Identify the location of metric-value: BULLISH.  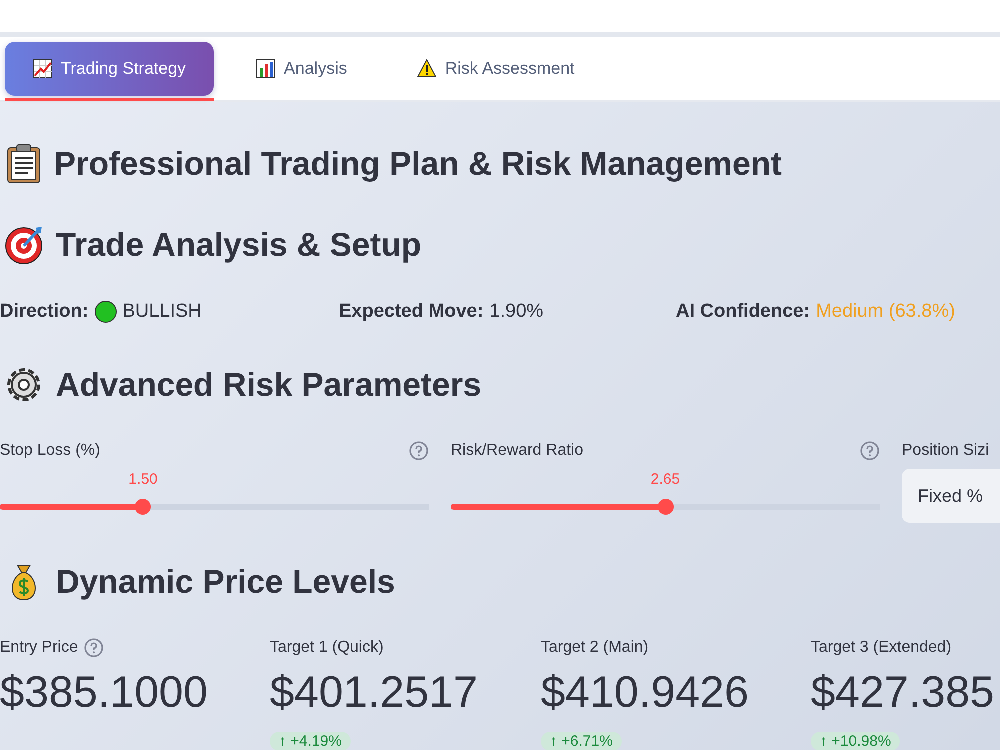
(162, 312).